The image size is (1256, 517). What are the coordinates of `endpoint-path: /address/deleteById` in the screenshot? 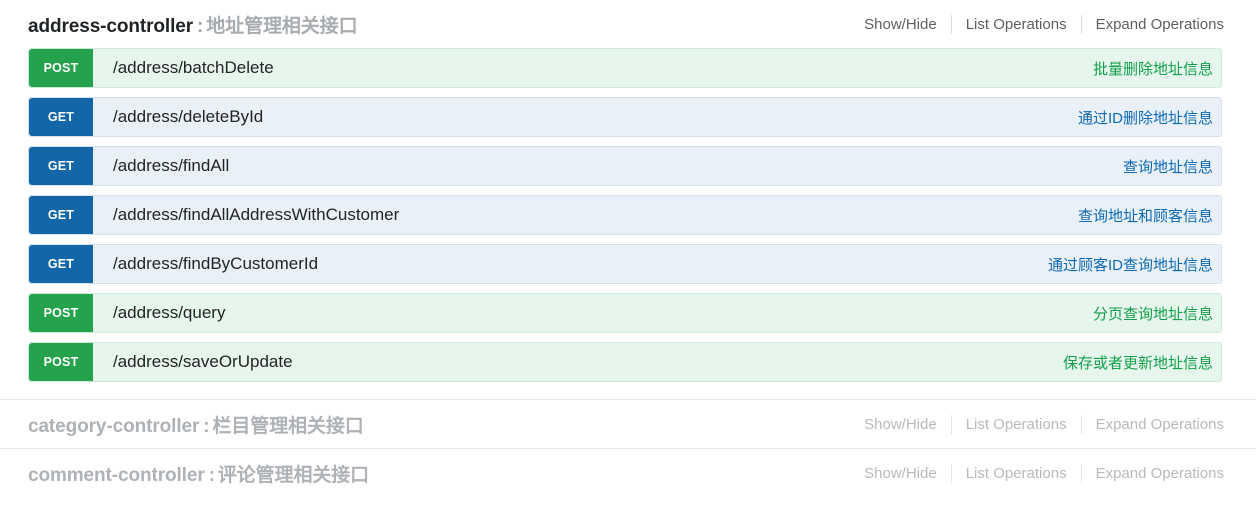 It's located at (585, 117).